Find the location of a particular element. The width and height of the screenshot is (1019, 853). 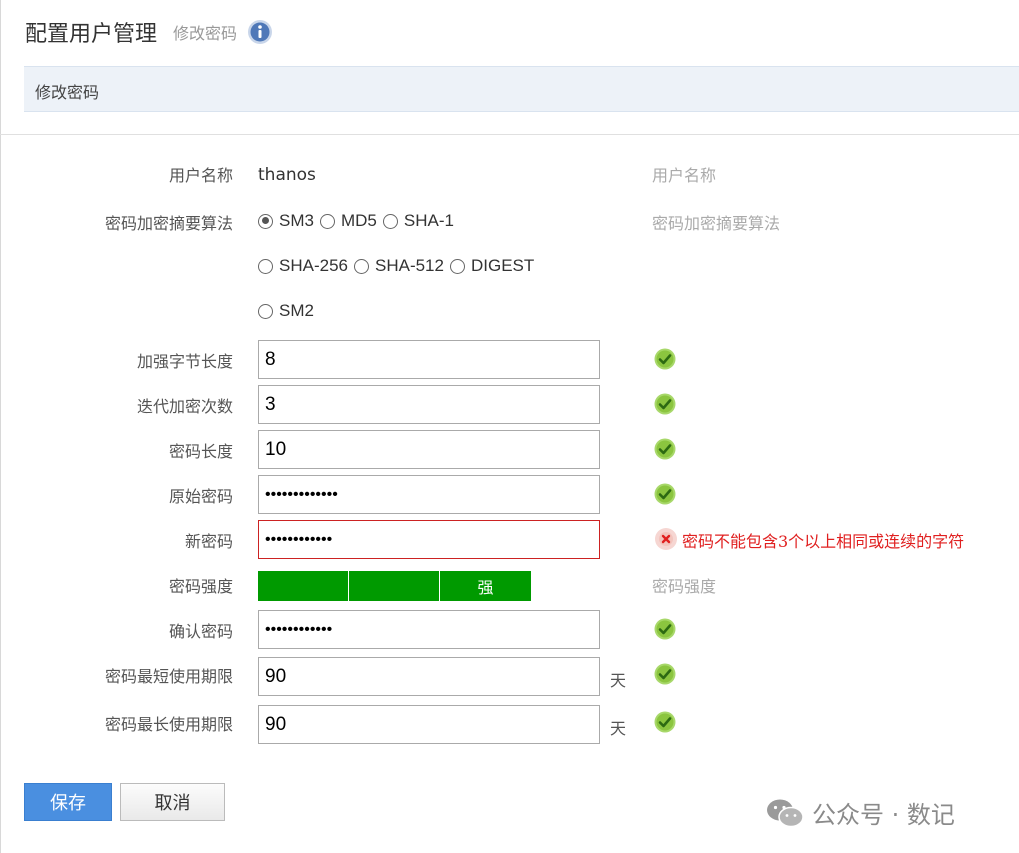

radio-sm3: SM3 is located at coordinates (286, 221).